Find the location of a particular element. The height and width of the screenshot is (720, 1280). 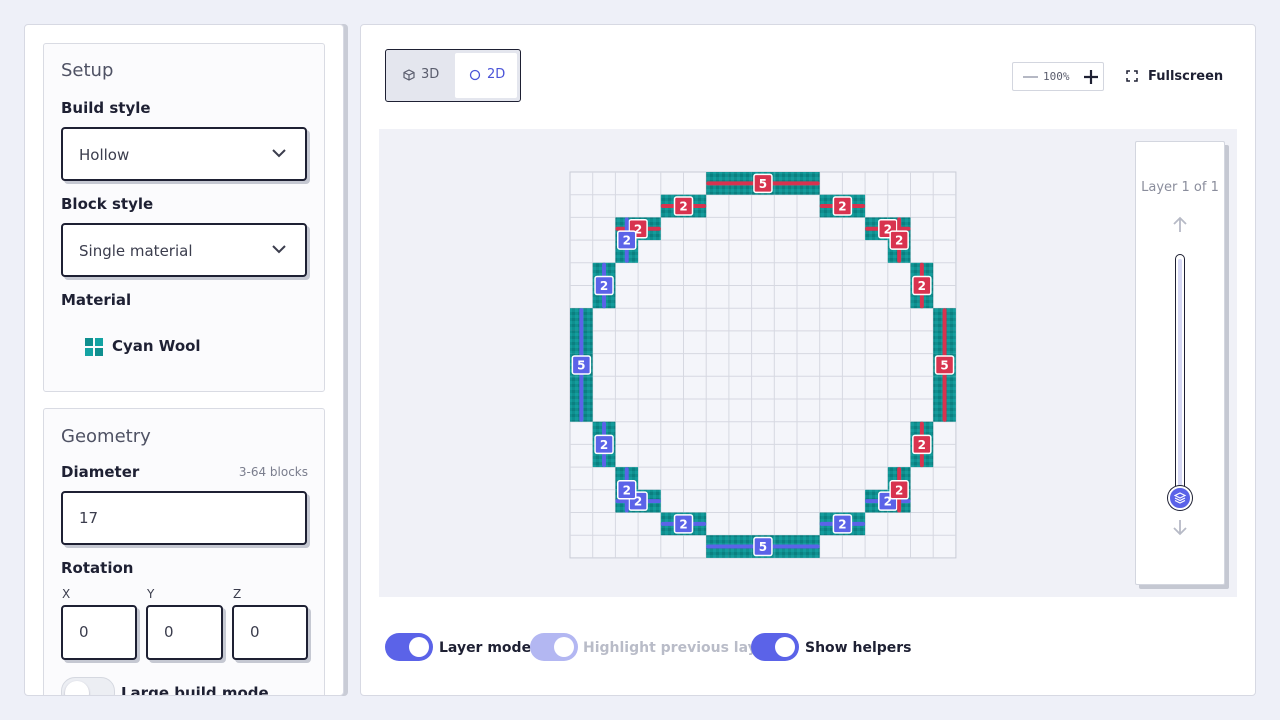

rotation-z-input: 0 is located at coordinates (270, 632).